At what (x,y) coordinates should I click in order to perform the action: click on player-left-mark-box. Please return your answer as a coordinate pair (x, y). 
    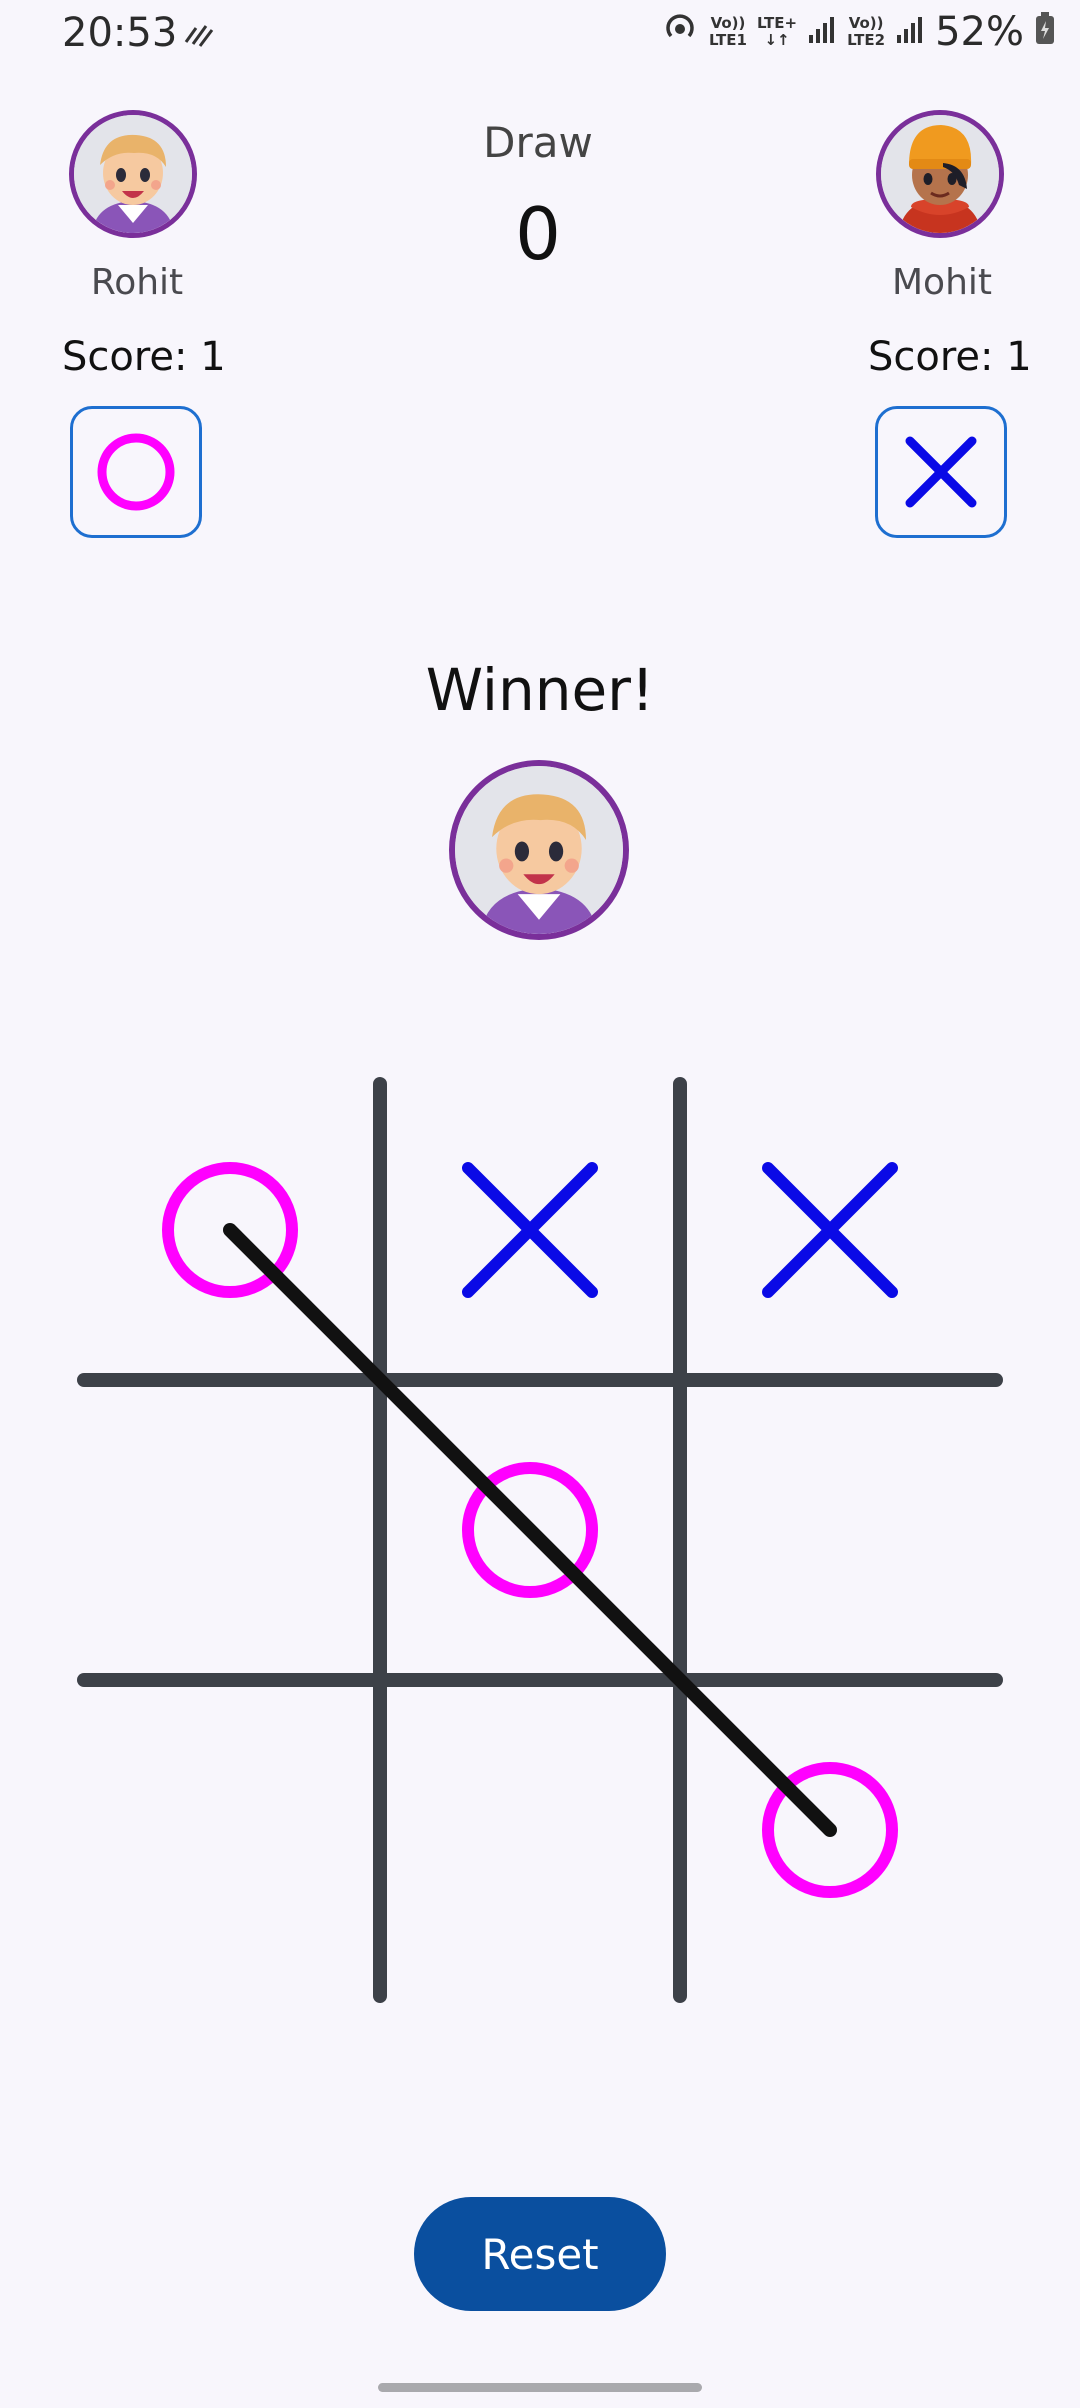
    Looking at the image, I should click on (136, 472).